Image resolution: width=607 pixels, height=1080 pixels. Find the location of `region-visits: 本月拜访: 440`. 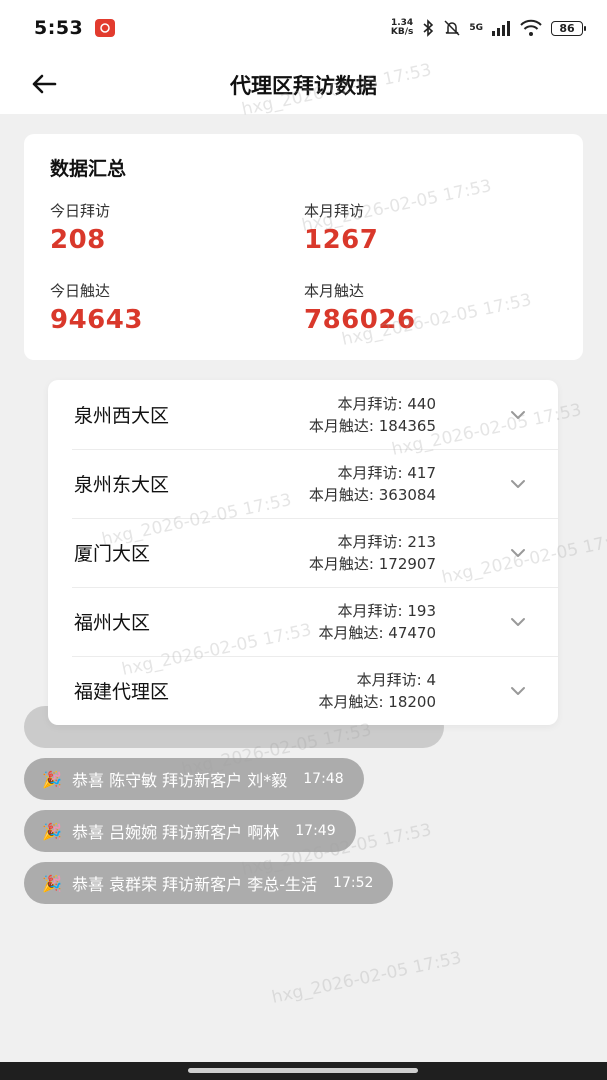

region-visits: 本月拜访: 440 is located at coordinates (386, 403).